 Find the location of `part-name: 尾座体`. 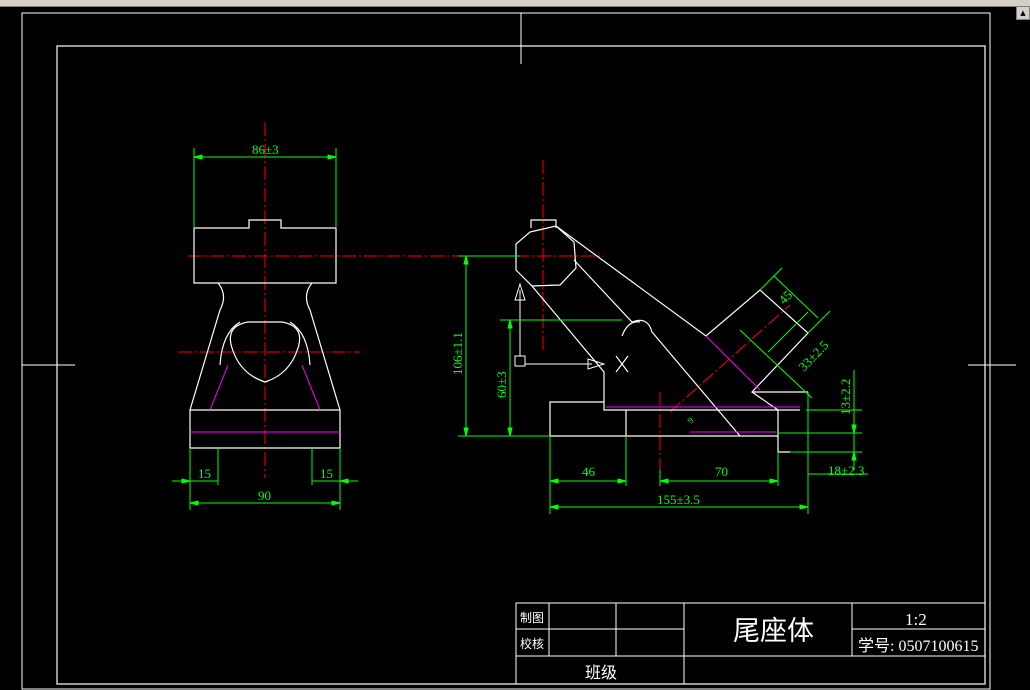

part-name: 尾座体 is located at coordinates (773, 631).